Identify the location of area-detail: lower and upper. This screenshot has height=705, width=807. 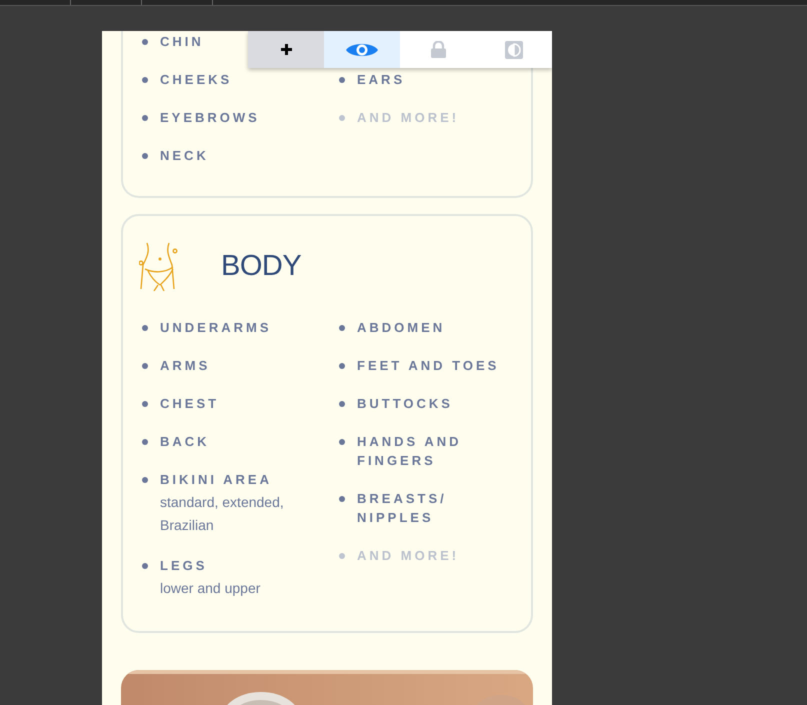
(210, 588).